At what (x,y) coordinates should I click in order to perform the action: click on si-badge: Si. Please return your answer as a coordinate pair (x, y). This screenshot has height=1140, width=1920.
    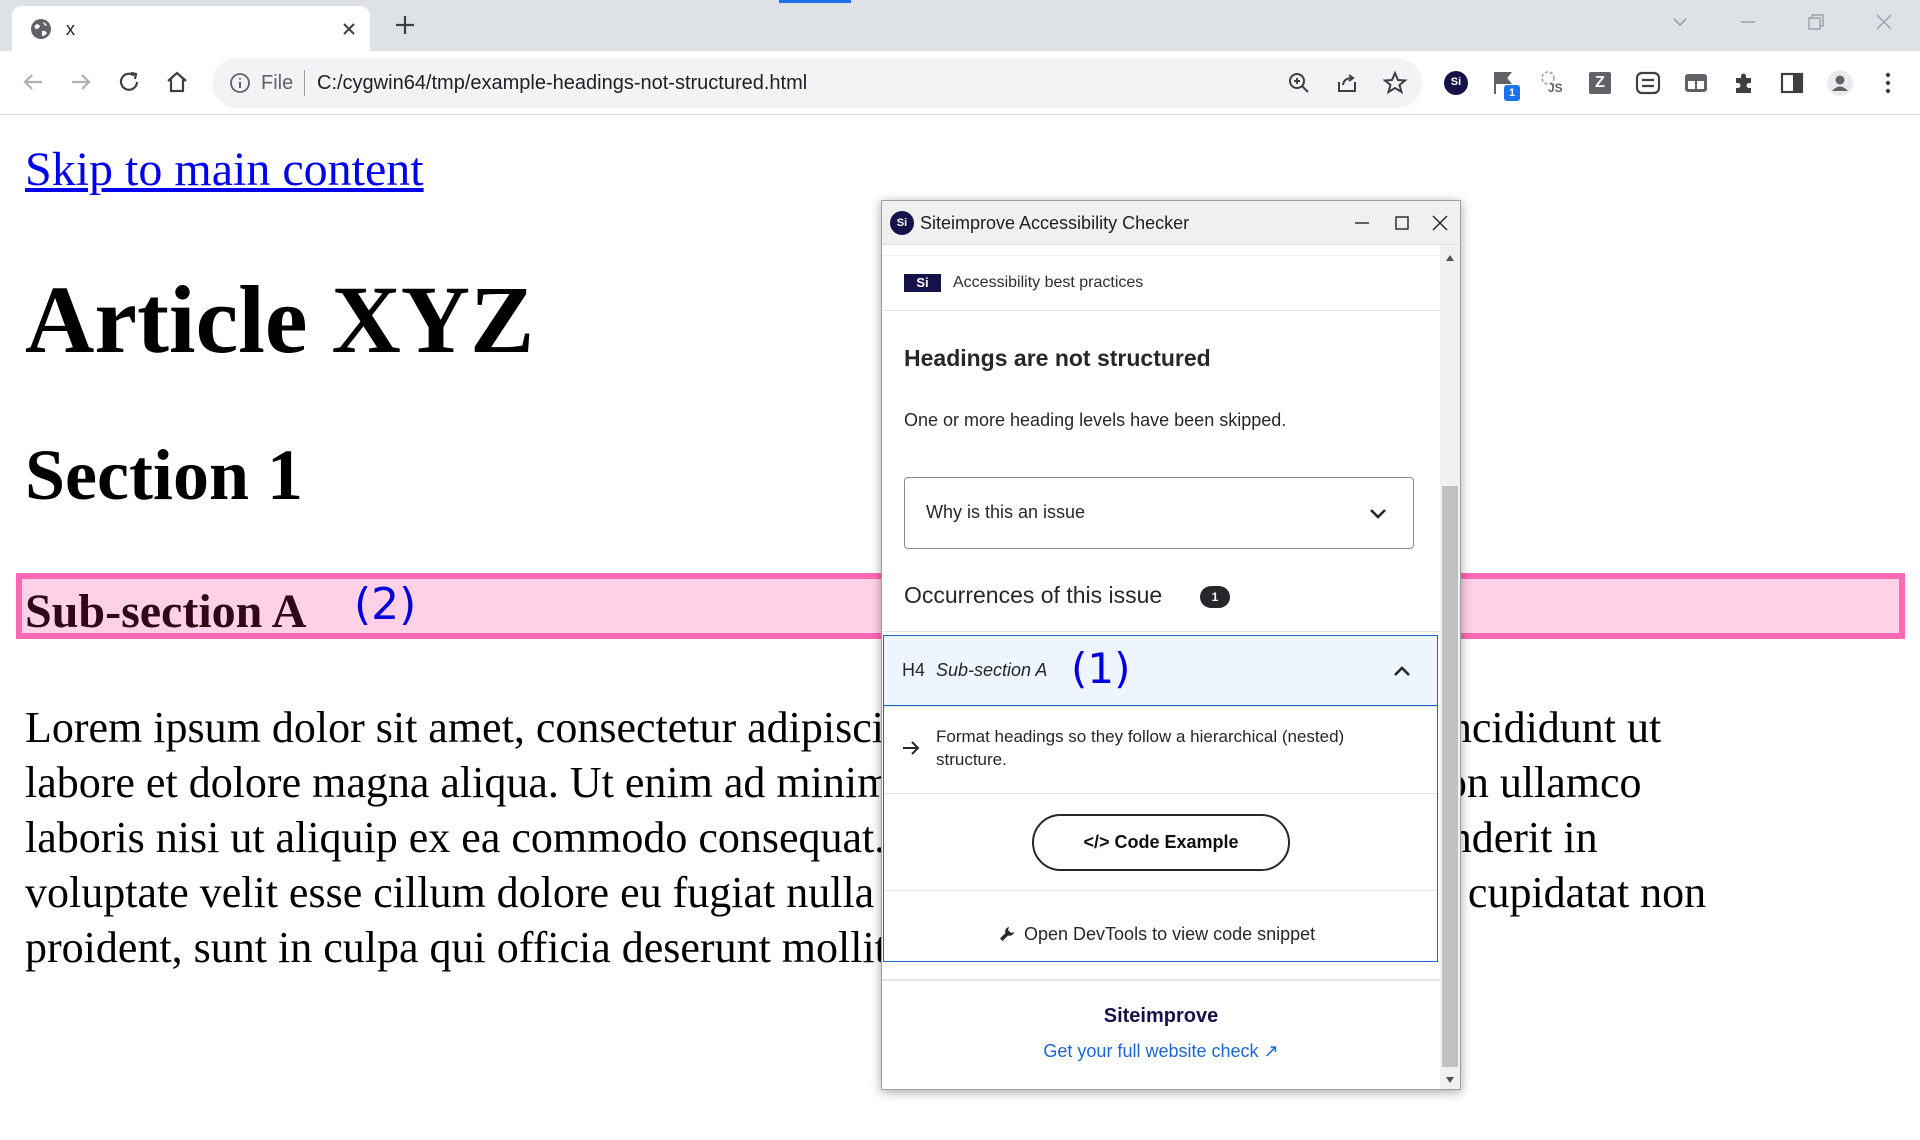
    Looking at the image, I should click on (922, 283).